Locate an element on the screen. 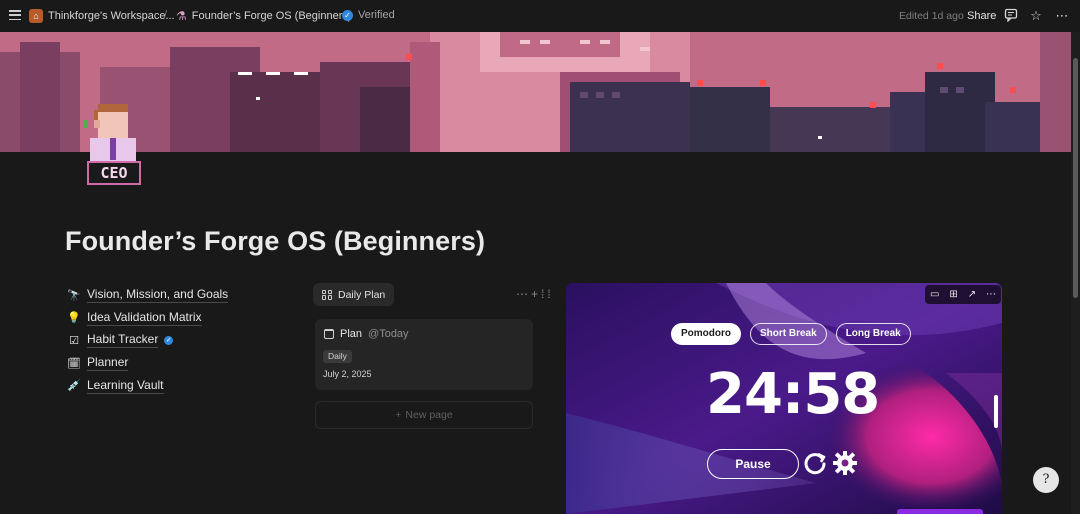 The width and height of the screenshot is (1080, 514). breadcrumb-page-label: Founder’s Forge OS (Beginners) is located at coordinates (271, 16).